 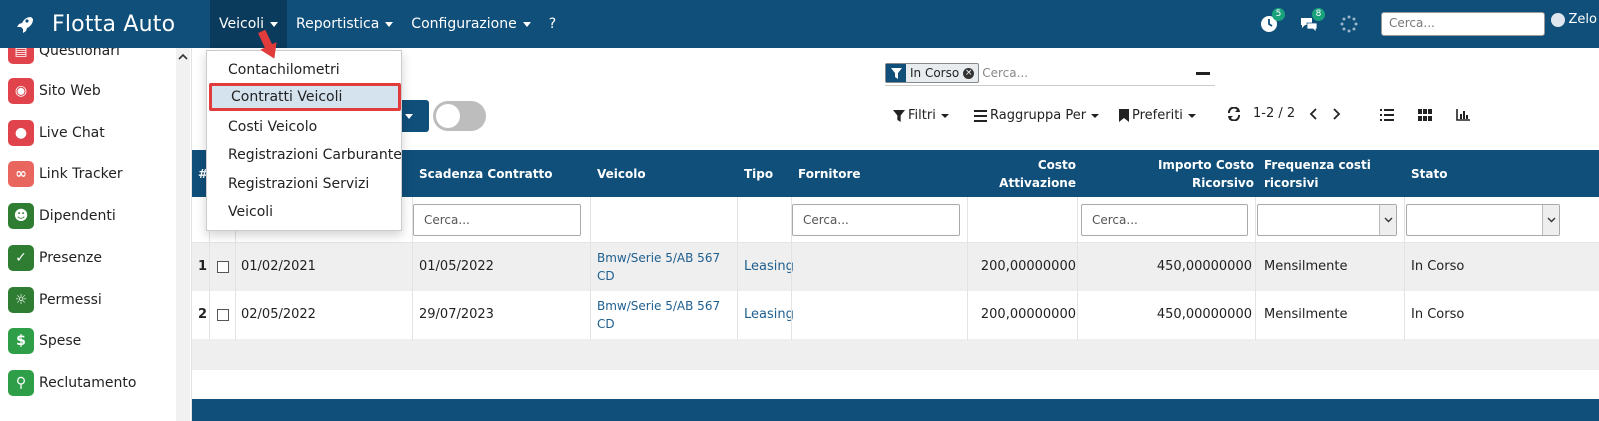 What do you see at coordinates (1234, 113) in the screenshot?
I see `refresh-icon` at bounding box center [1234, 113].